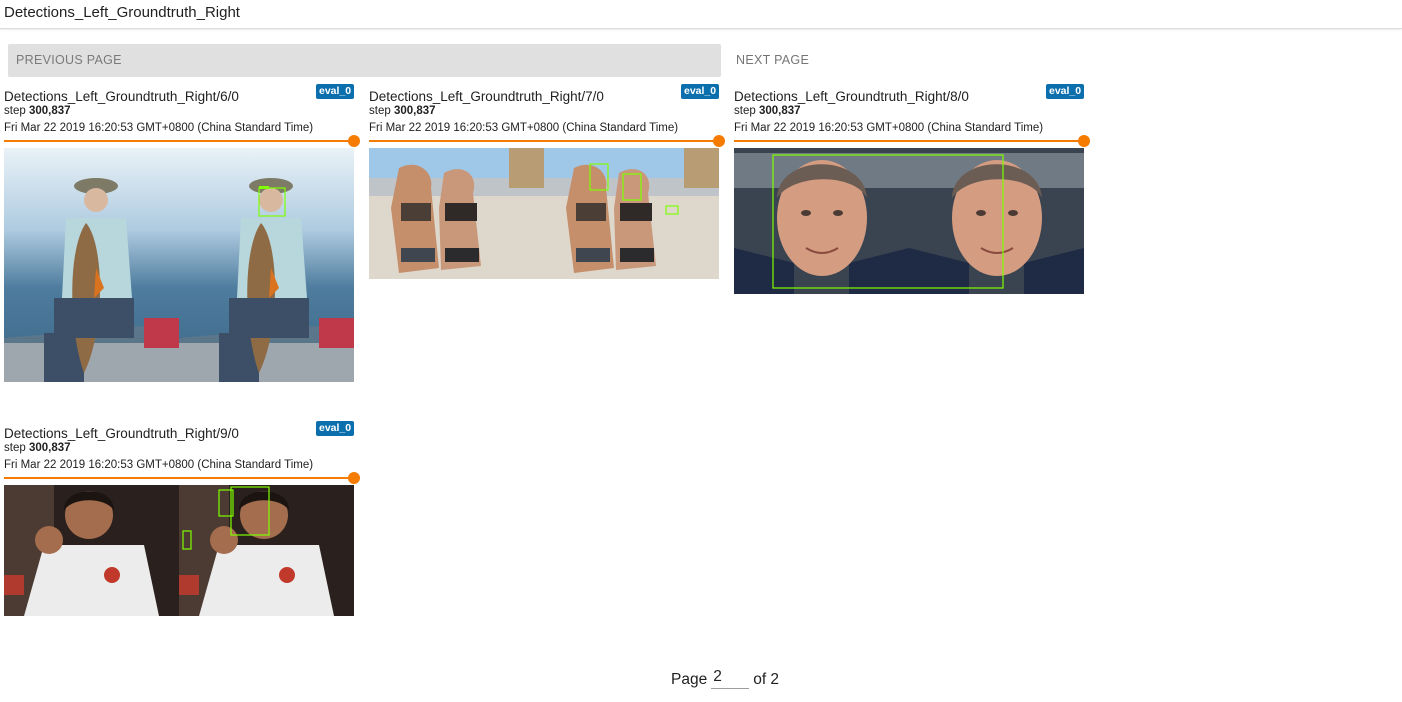 This screenshot has height=702, width=1402. I want to click on previous-page-button: PREVIOUS PAGE, so click(364, 60).